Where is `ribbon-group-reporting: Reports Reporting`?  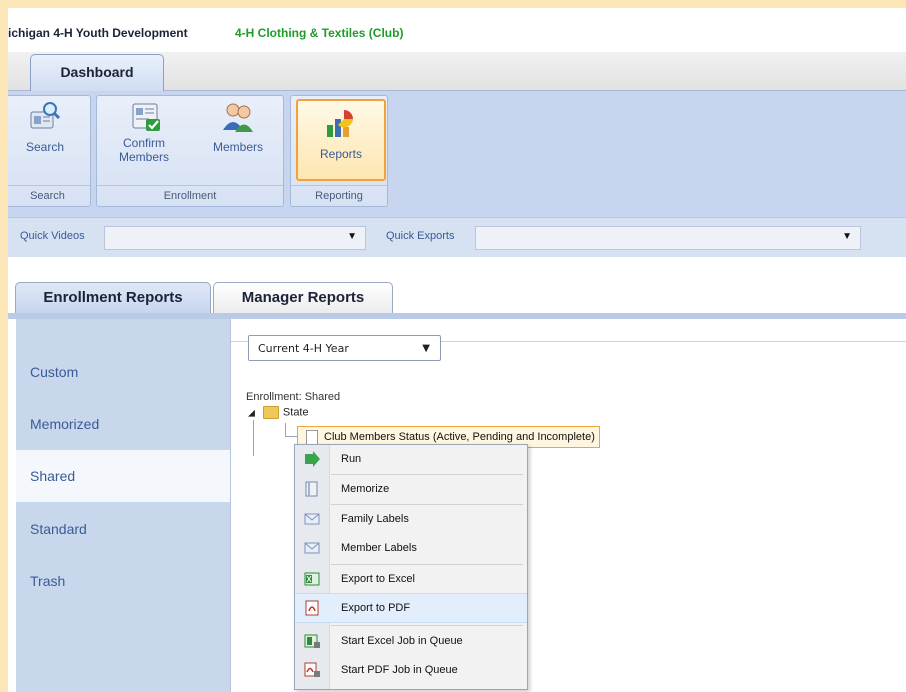 ribbon-group-reporting: Reports Reporting is located at coordinates (339, 151).